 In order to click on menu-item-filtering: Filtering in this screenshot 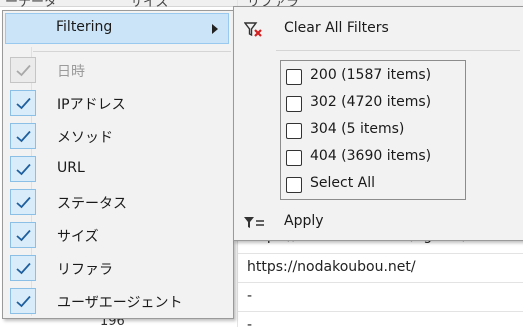, I will do `click(117, 28)`.